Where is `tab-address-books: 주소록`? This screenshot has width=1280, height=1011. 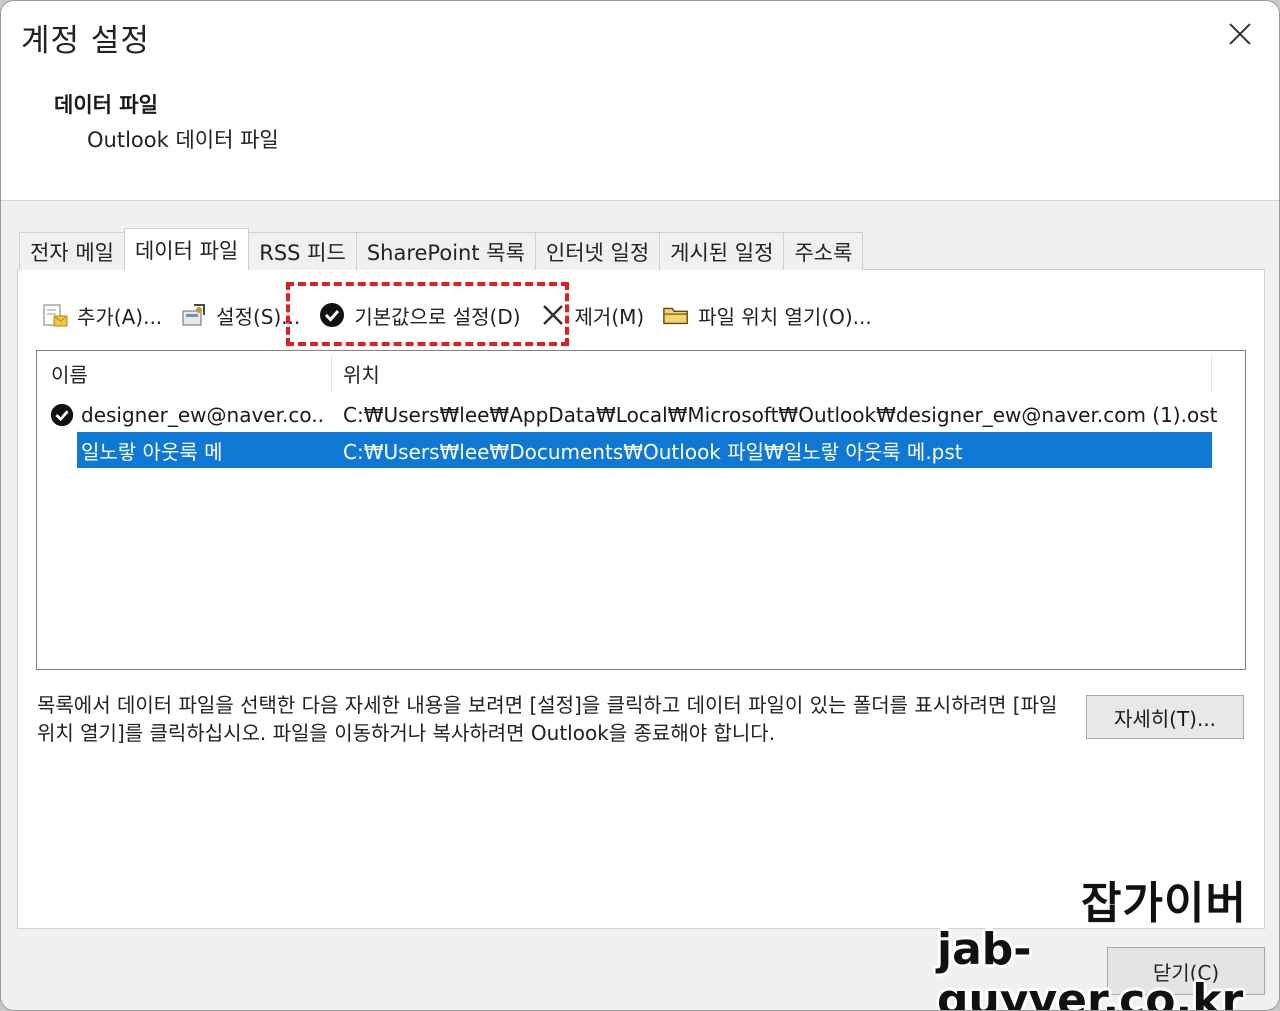
tab-address-books: 주소록 is located at coordinates (823, 251).